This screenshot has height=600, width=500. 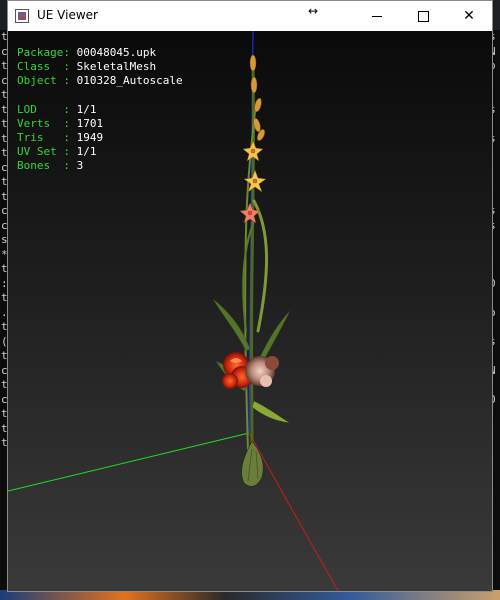 I want to click on star-flowers, so click(x=253, y=182).